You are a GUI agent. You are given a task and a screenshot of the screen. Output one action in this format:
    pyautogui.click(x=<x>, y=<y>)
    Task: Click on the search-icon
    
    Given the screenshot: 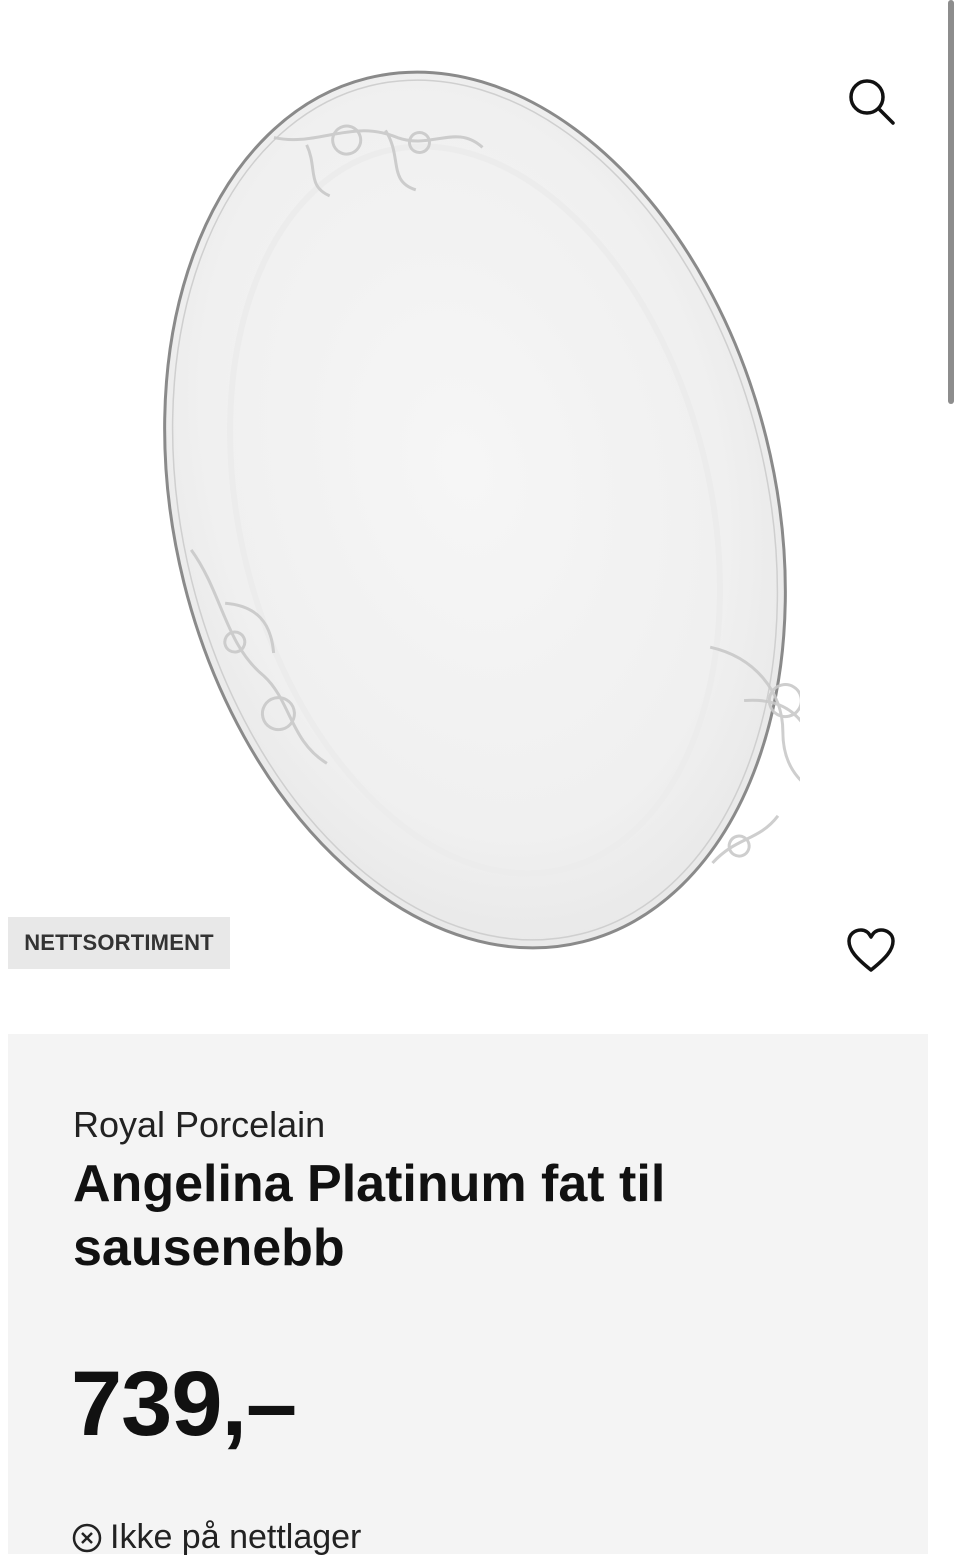 What is the action you would take?
    pyautogui.click(x=872, y=102)
    